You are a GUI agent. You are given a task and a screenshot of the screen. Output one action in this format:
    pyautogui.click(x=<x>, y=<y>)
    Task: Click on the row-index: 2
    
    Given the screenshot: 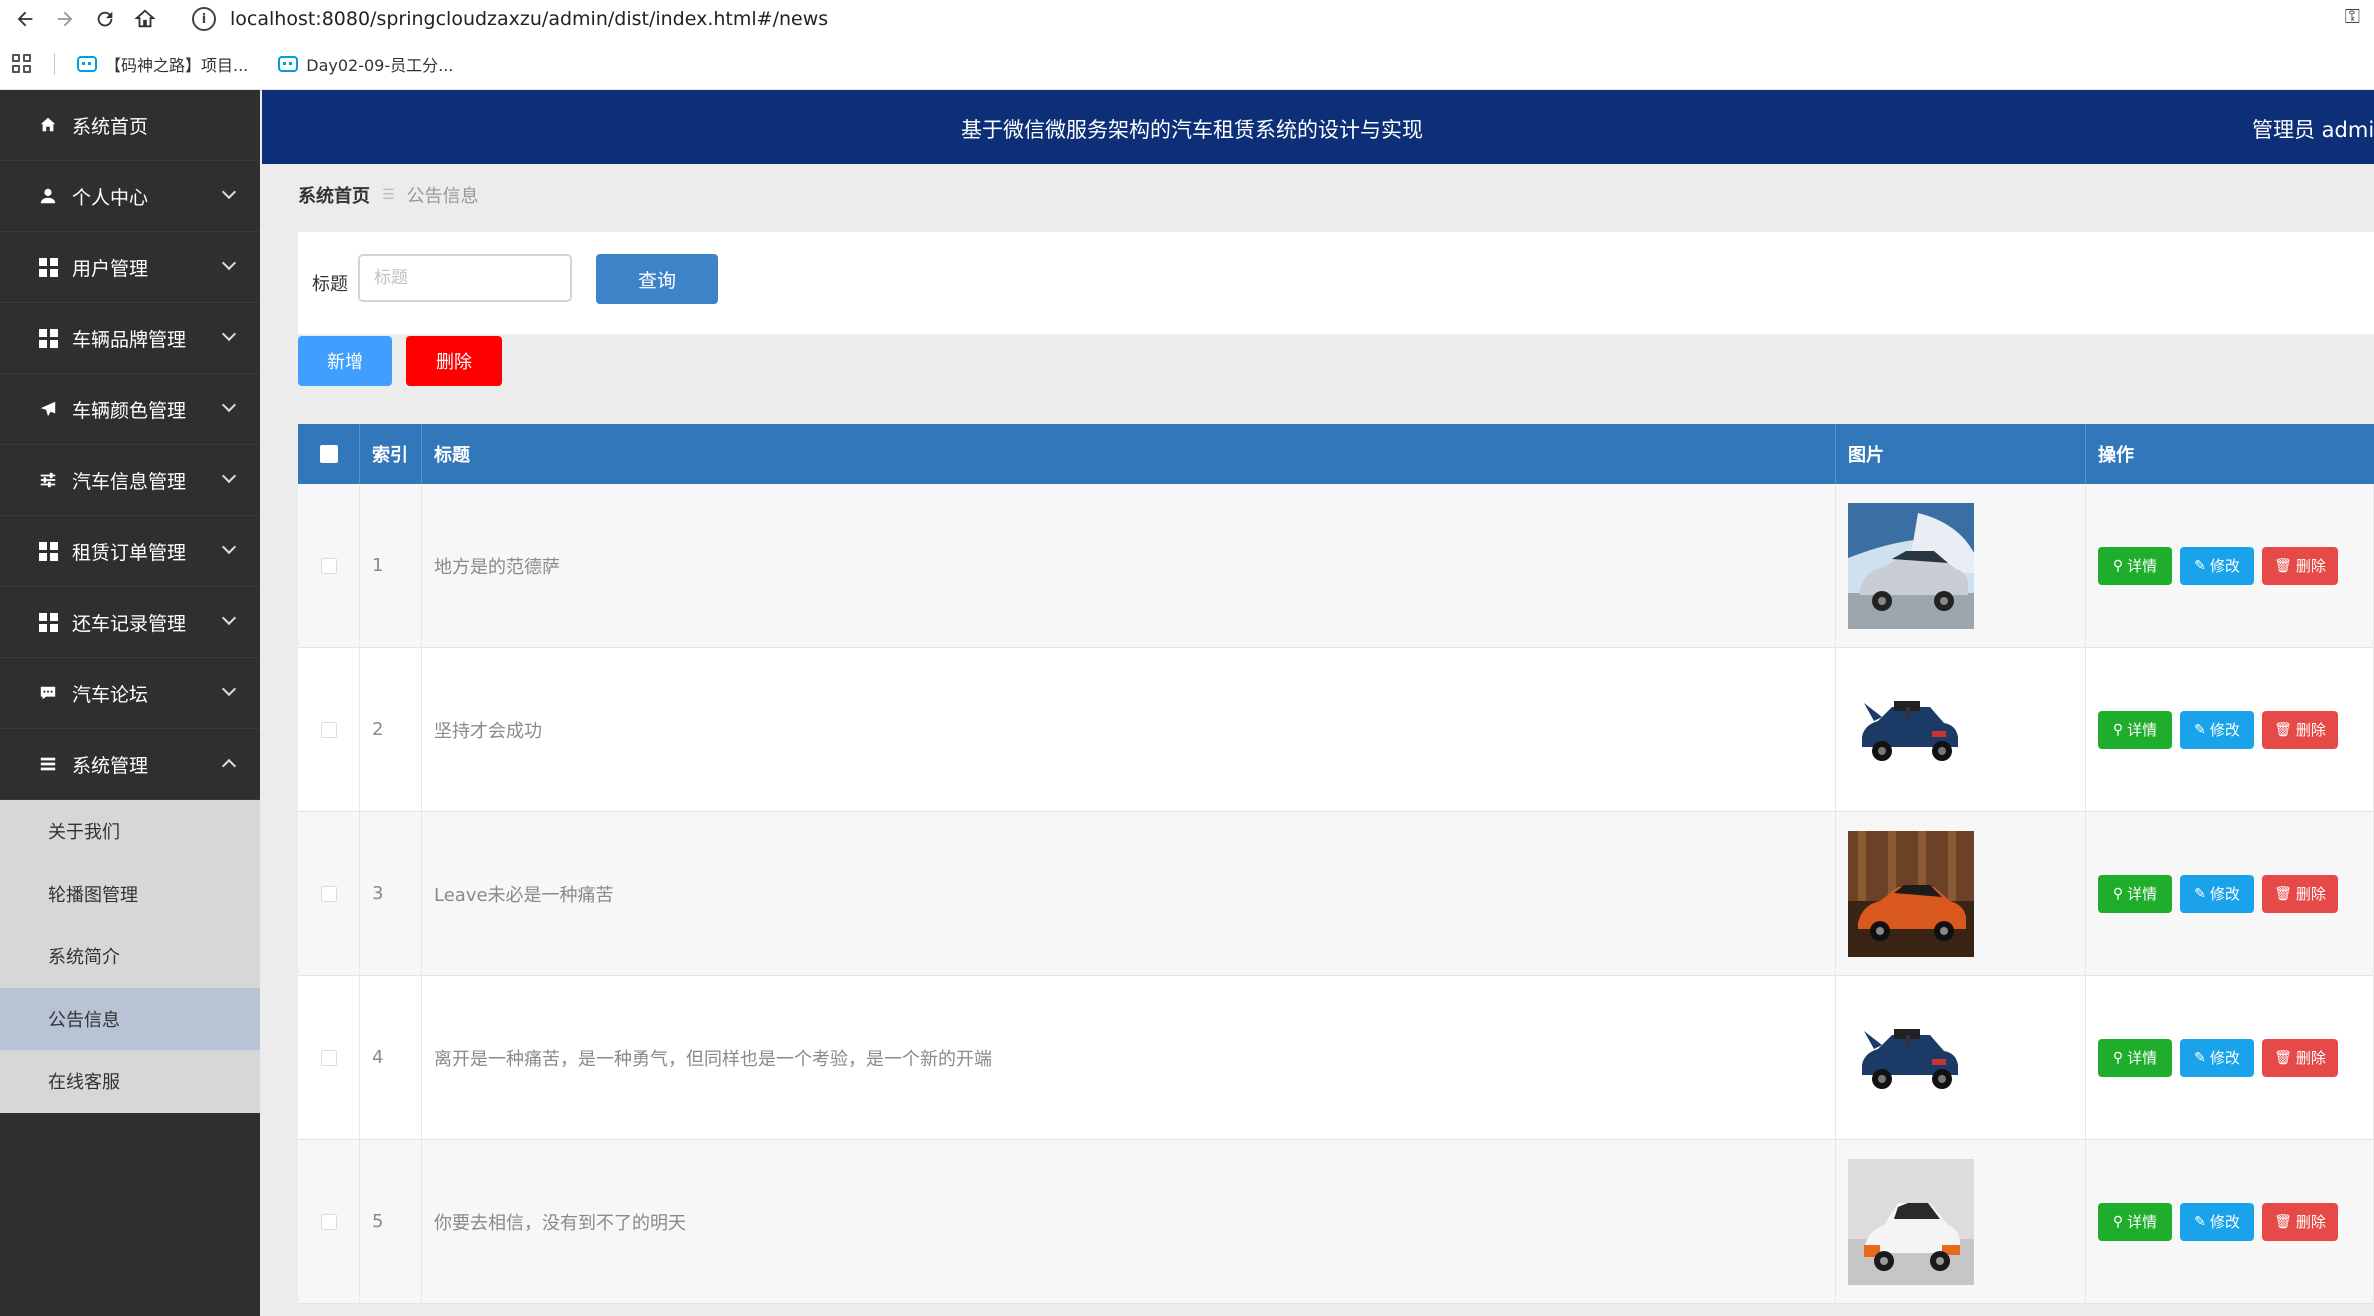 What is the action you would take?
    pyautogui.click(x=391, y=729)
    